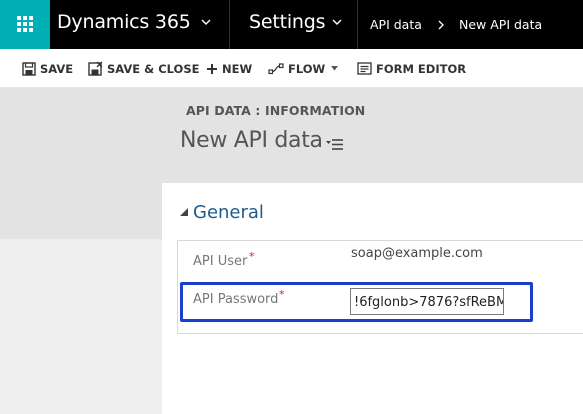 The image size is (583, 414). Describe the element at coordinates (184, 212) in the screenshot. I see `triangle-collapse-icon` at that location.